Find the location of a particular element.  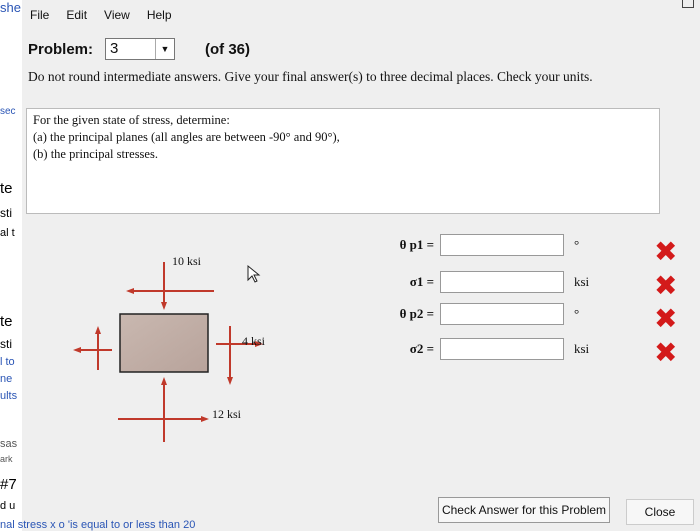

answer-row-sigma2: σ2 = ksi is located at coordinates (476, 349).